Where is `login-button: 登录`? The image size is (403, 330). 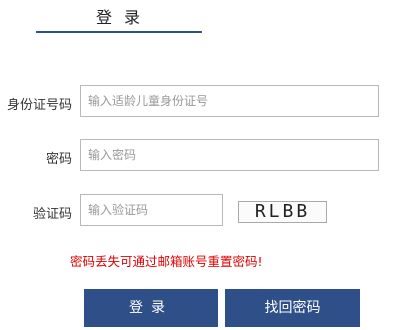
login-button: 登录 is located at coordinates (151, 308).